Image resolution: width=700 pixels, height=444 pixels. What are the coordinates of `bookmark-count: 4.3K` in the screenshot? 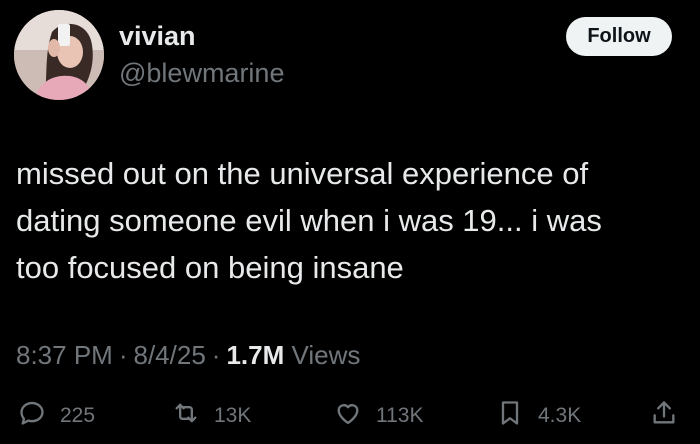 It's located at (560, 415).